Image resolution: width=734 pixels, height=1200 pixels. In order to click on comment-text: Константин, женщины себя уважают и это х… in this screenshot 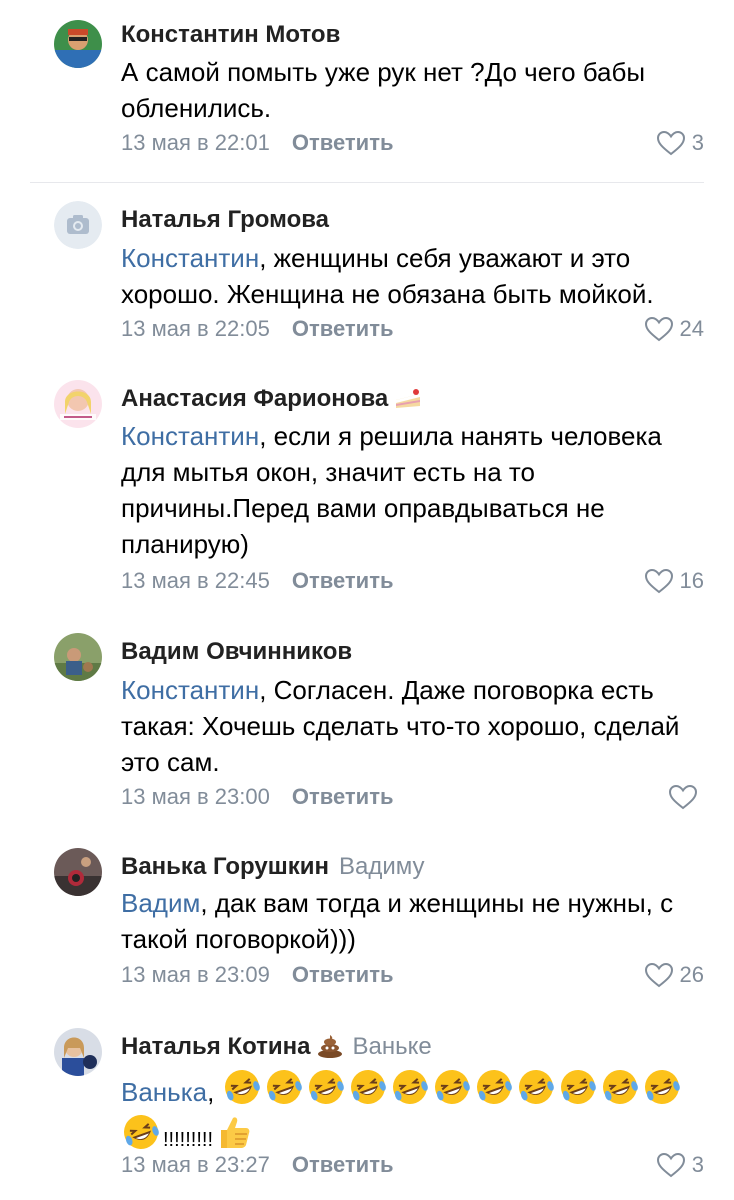, I will do `click(416, 276)`.